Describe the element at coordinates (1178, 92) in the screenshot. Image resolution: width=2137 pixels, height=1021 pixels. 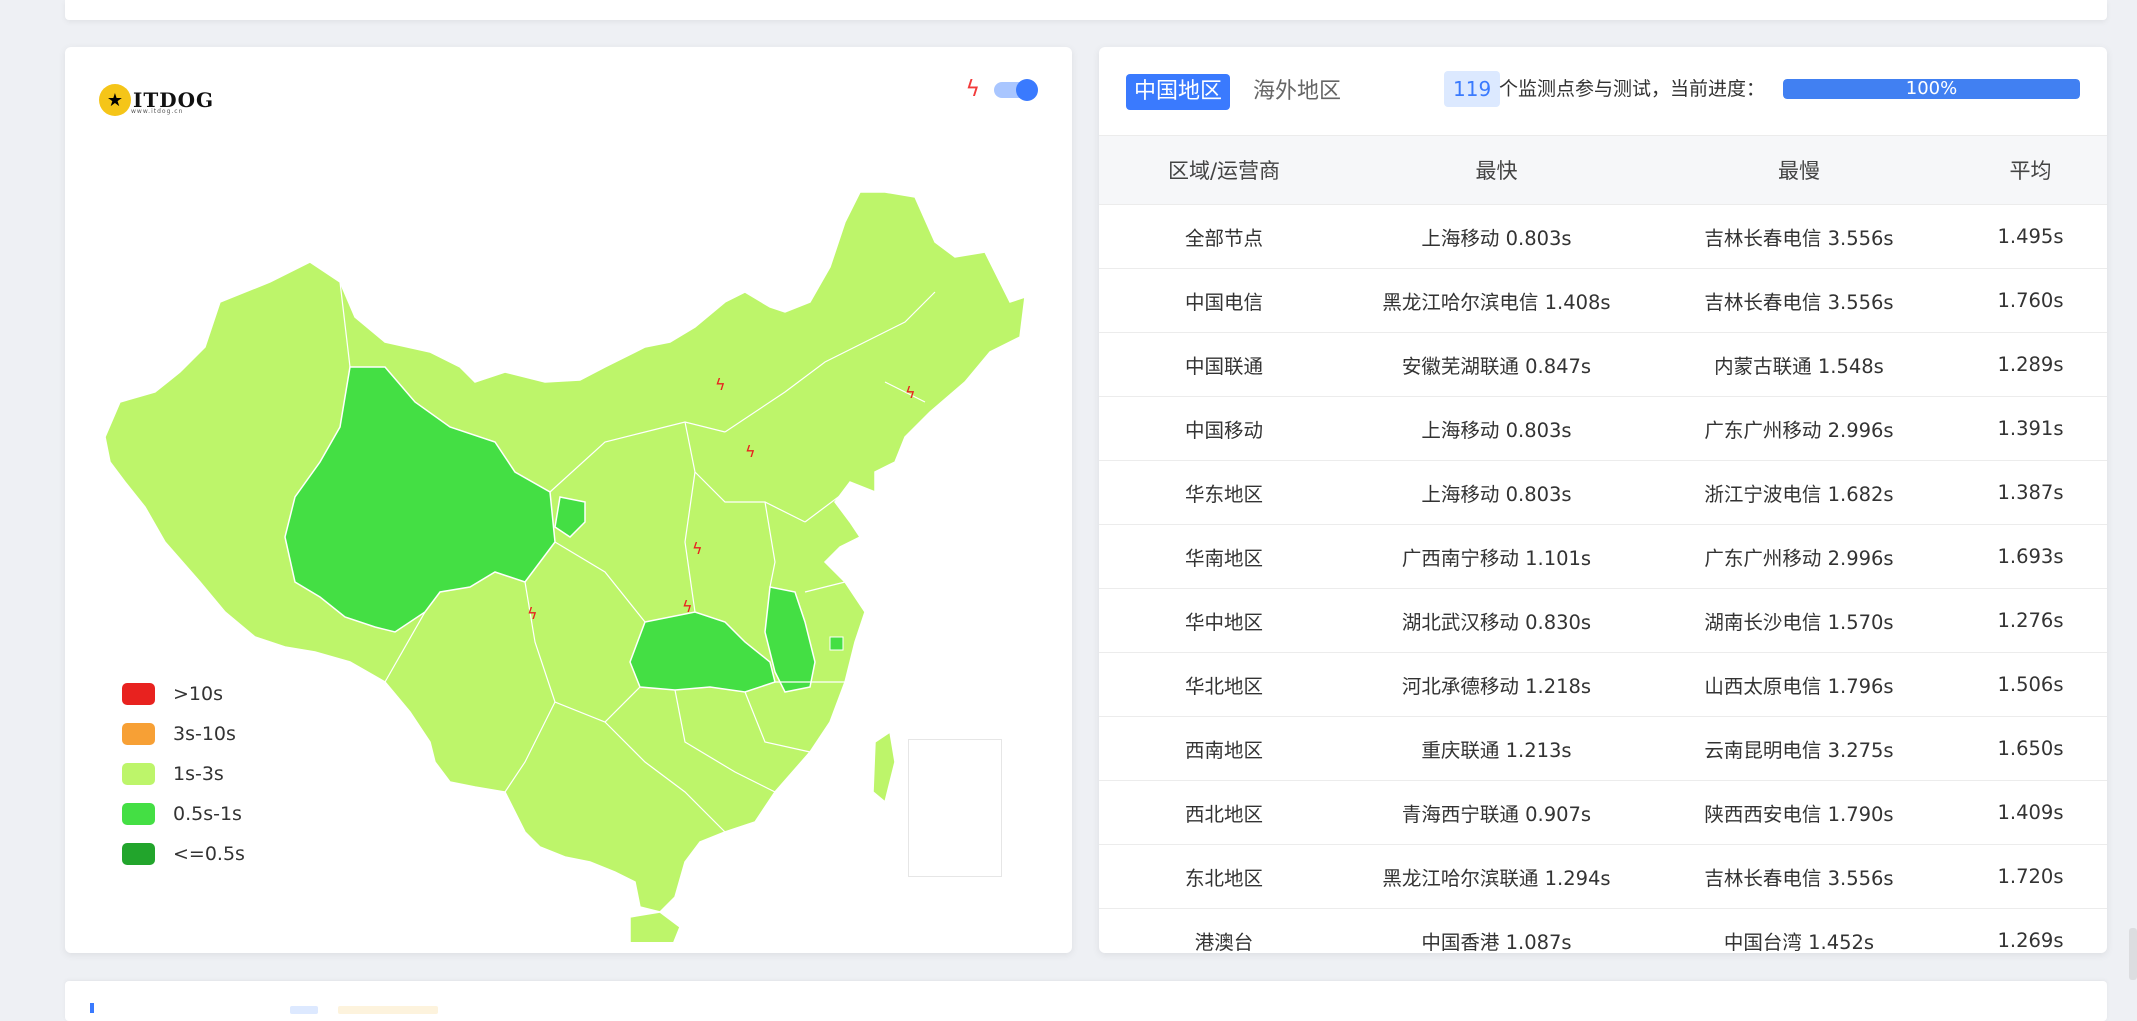
I see `tab-china: 中国地区` at that location.